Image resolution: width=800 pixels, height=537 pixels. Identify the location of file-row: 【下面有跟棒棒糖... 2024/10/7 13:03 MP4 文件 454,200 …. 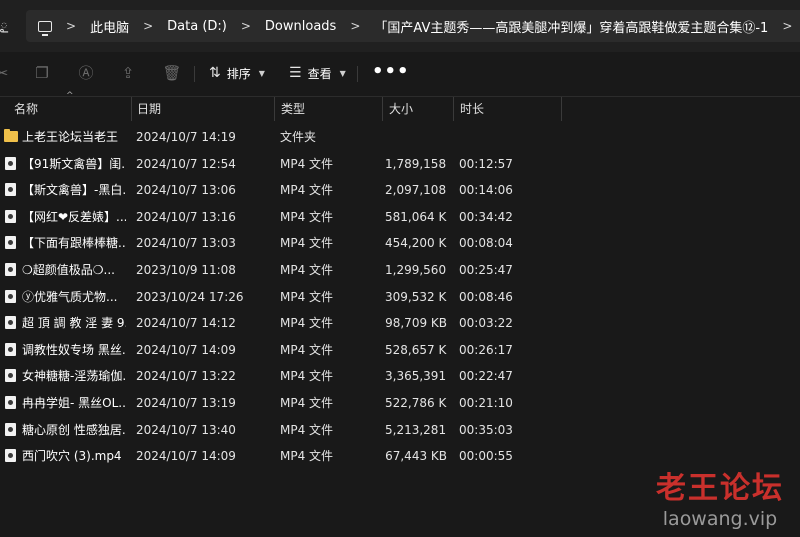
(400, 243).